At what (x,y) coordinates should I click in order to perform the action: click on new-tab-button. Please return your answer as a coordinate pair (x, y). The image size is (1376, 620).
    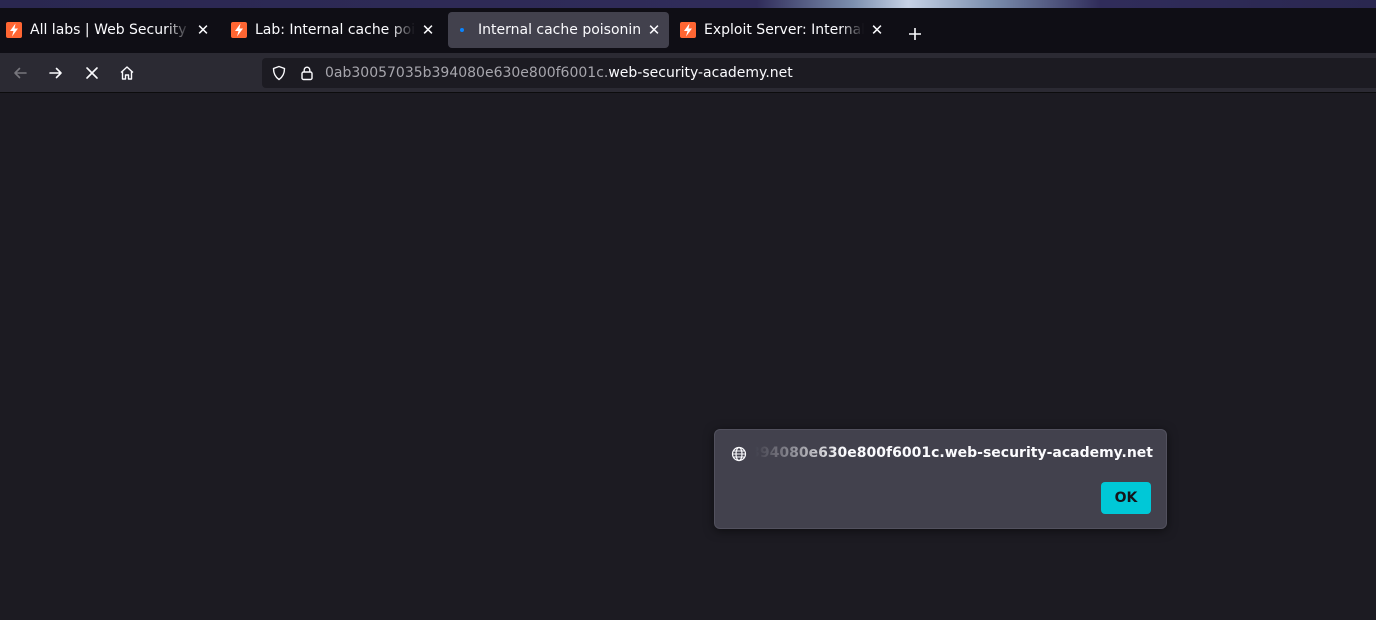
    Looking at the image, I should click on (915, 34).